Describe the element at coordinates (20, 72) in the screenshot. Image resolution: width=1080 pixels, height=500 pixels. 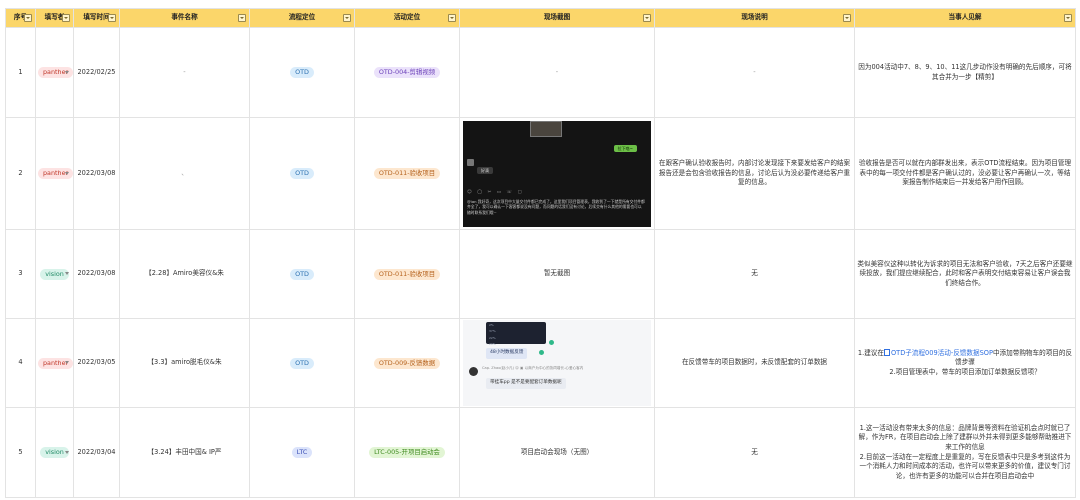
I see `cell-no: 1` at that location.